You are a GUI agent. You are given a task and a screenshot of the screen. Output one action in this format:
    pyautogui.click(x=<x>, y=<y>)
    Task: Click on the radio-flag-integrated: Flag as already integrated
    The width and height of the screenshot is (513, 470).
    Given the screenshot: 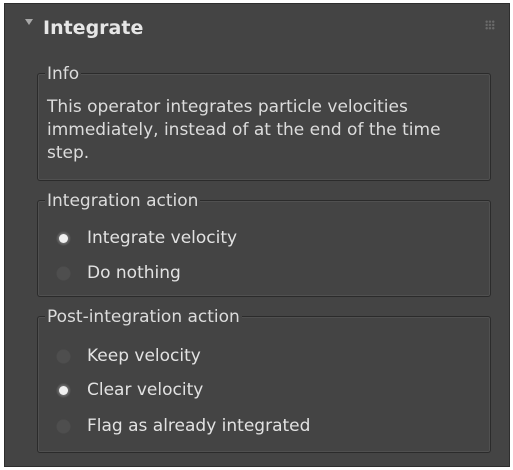 What is the action you would take?
    pyautogui.click(x=183, y=426)
    